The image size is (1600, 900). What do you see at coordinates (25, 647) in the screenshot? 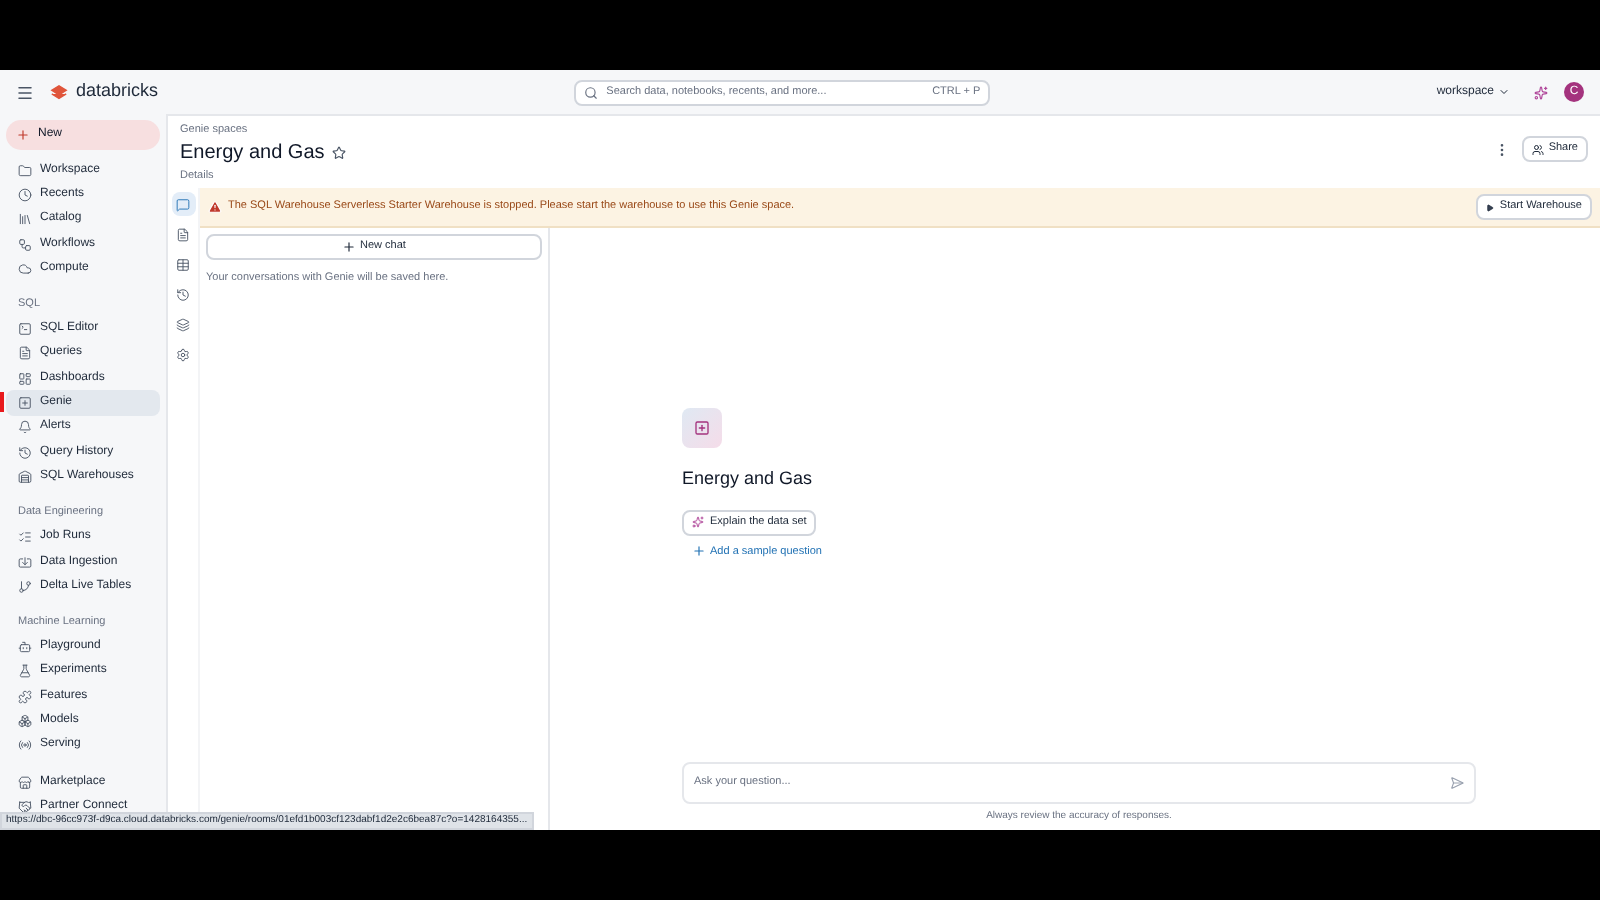
I see `robot-icon` at bounding box center [25, 647].